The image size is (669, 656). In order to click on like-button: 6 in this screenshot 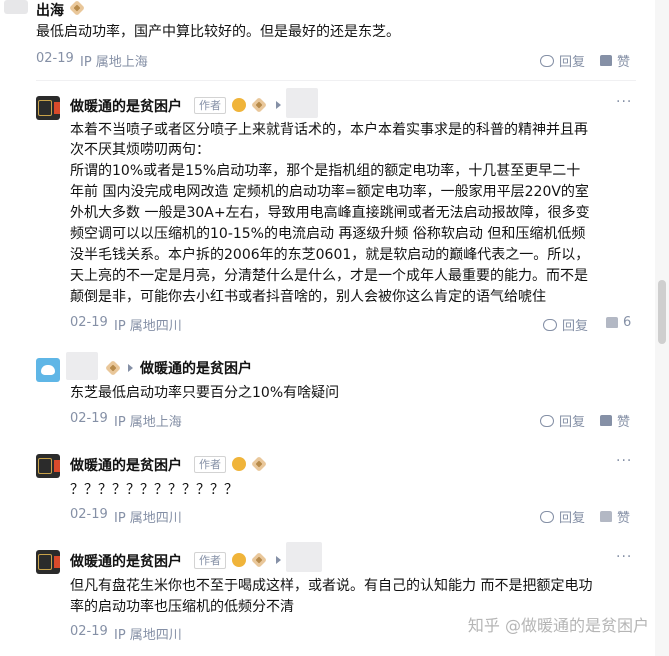, I will do `click(618, 322)`.